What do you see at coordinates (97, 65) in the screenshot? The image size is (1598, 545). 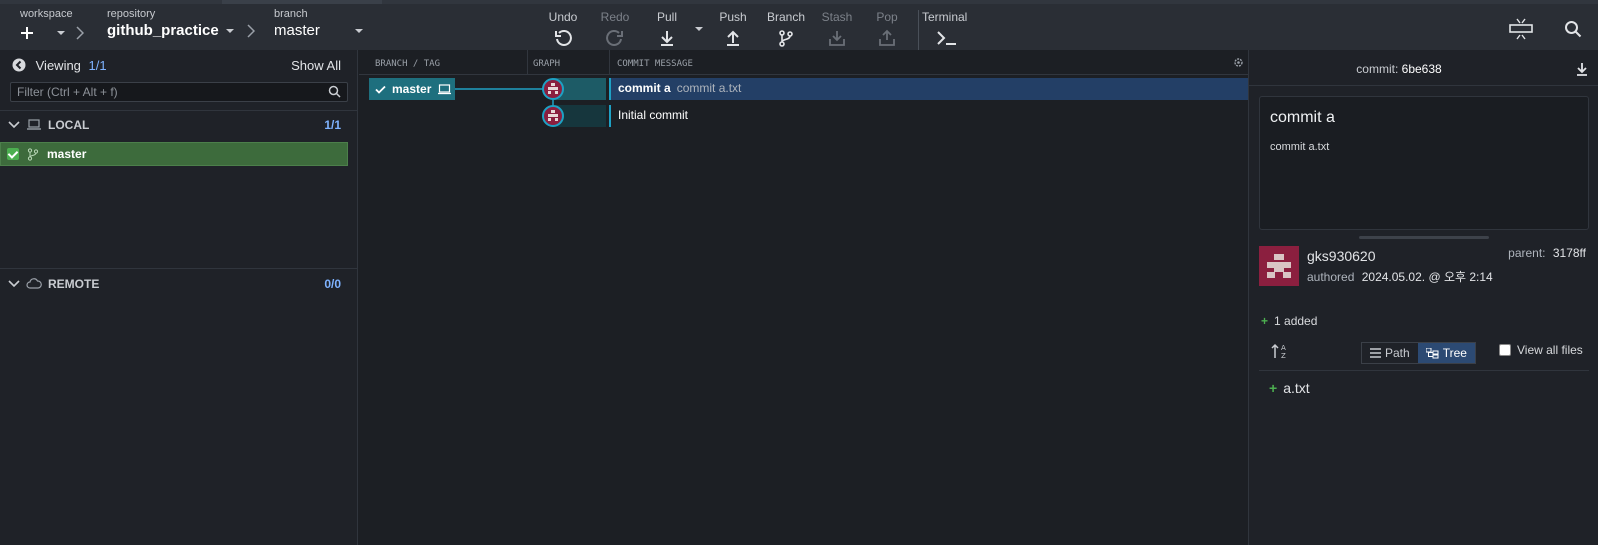 I see `viewing-count: 1/1` at bounding box center [97, 65].